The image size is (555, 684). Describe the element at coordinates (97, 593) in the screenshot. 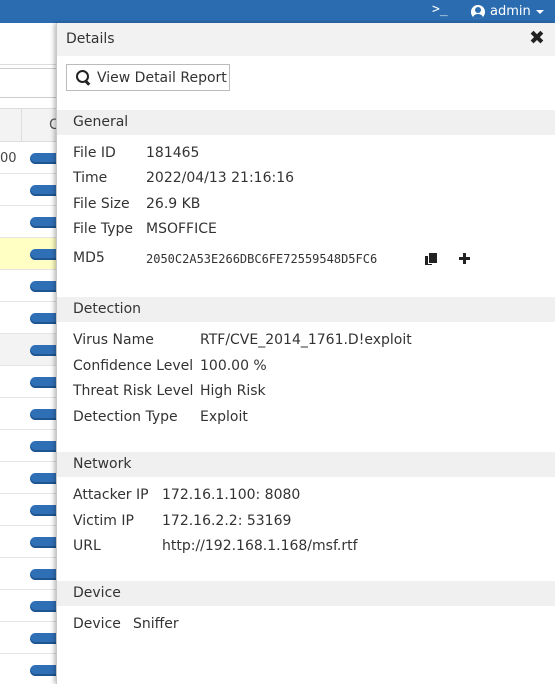

I see `device-heading: Device` at that location.